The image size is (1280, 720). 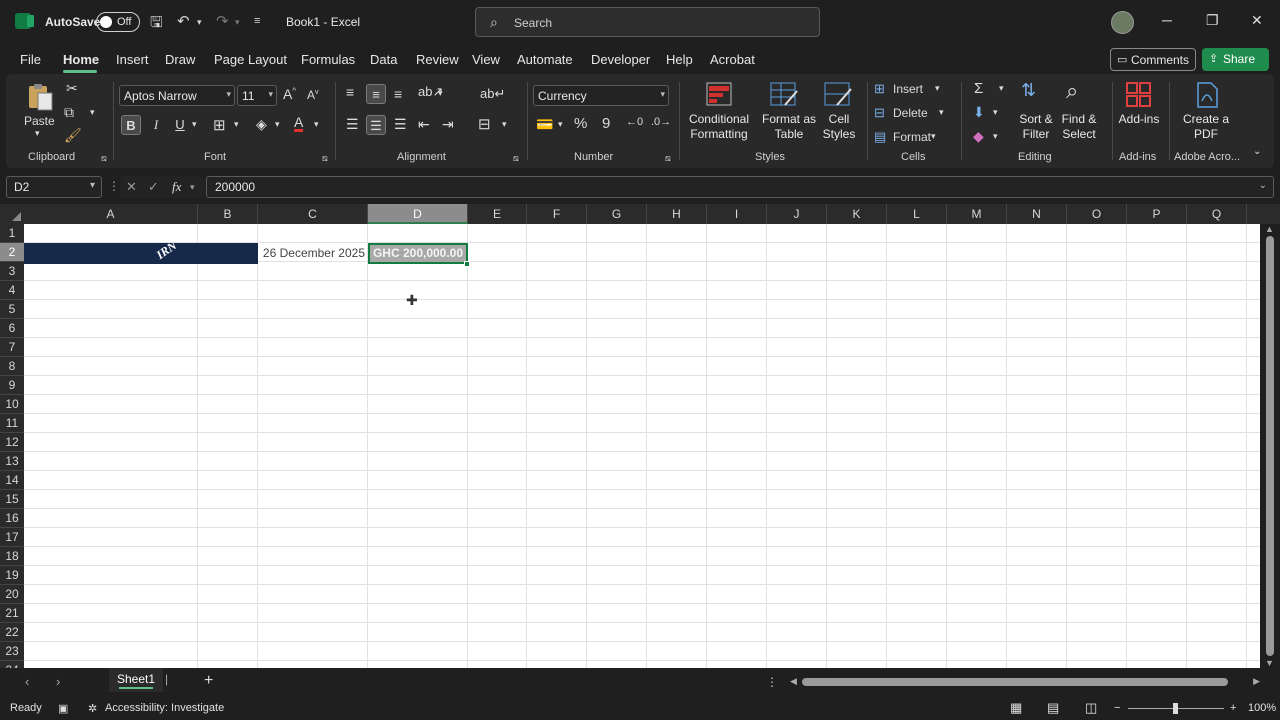 I want to click on conditional-formatting-icon, so click(x=720, y=95).